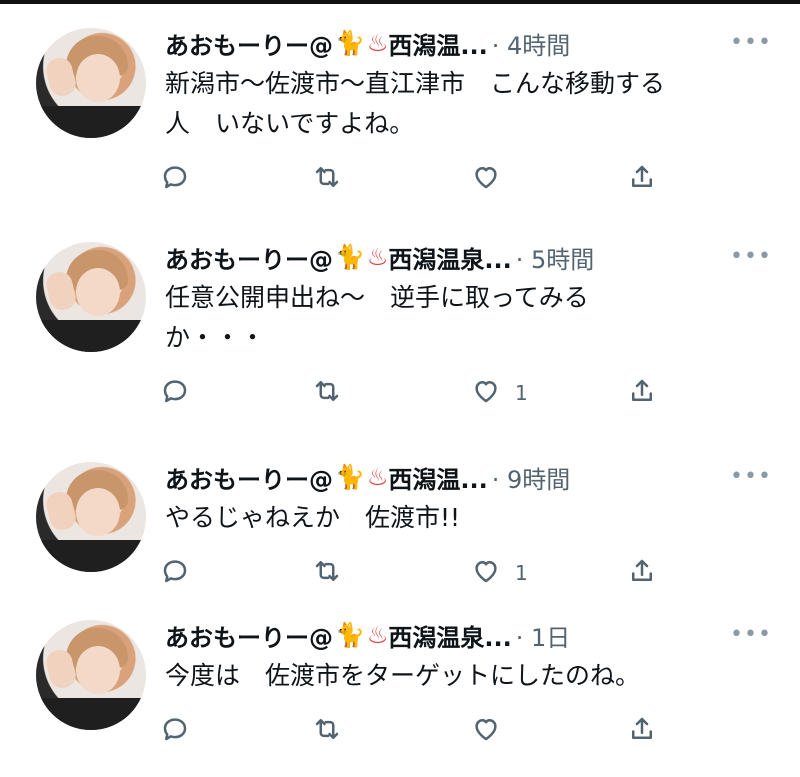 This screenshot has height=777, width=800. Describe the element at coordinates (555, 257) in the screenshot. I see `timestamp: · 5時間` at that location.